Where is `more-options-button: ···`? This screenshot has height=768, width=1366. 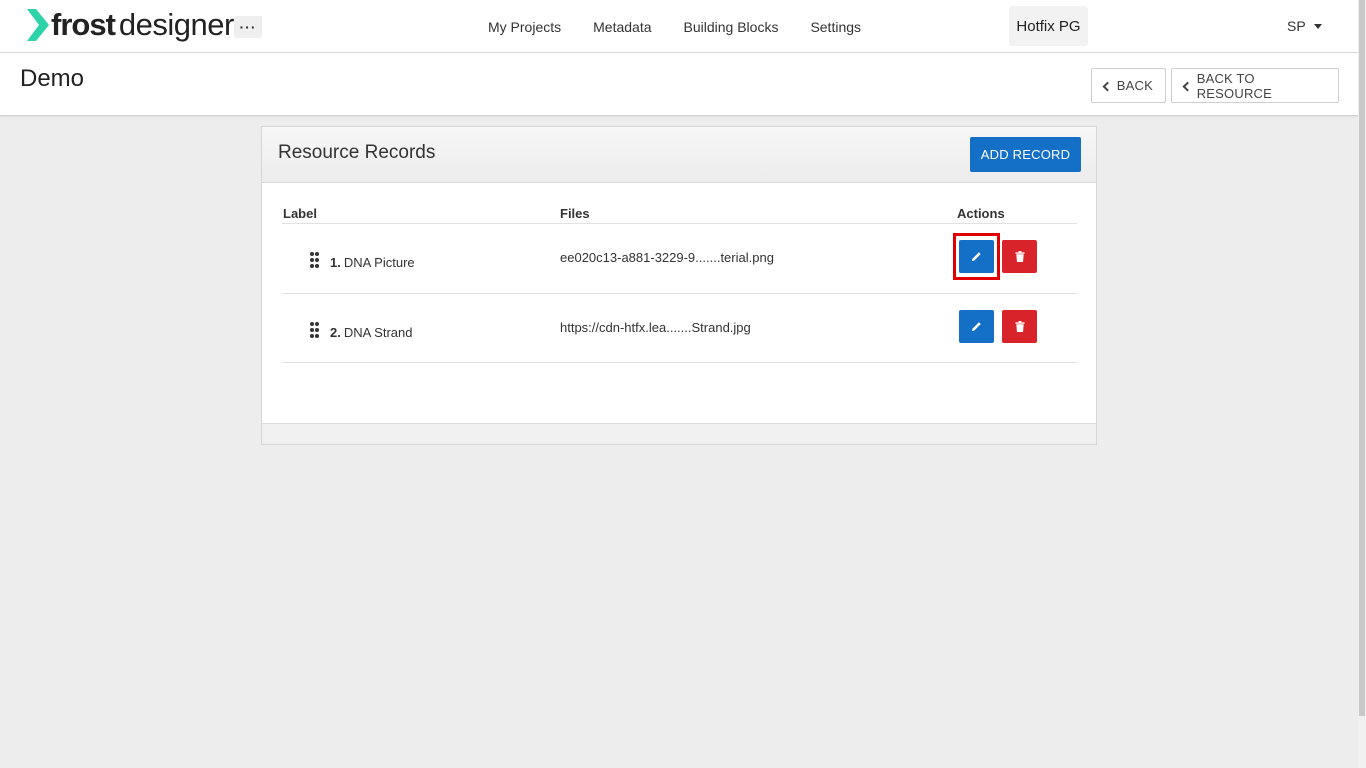 more-options-button: ··· is located at coordinates (248, 27).